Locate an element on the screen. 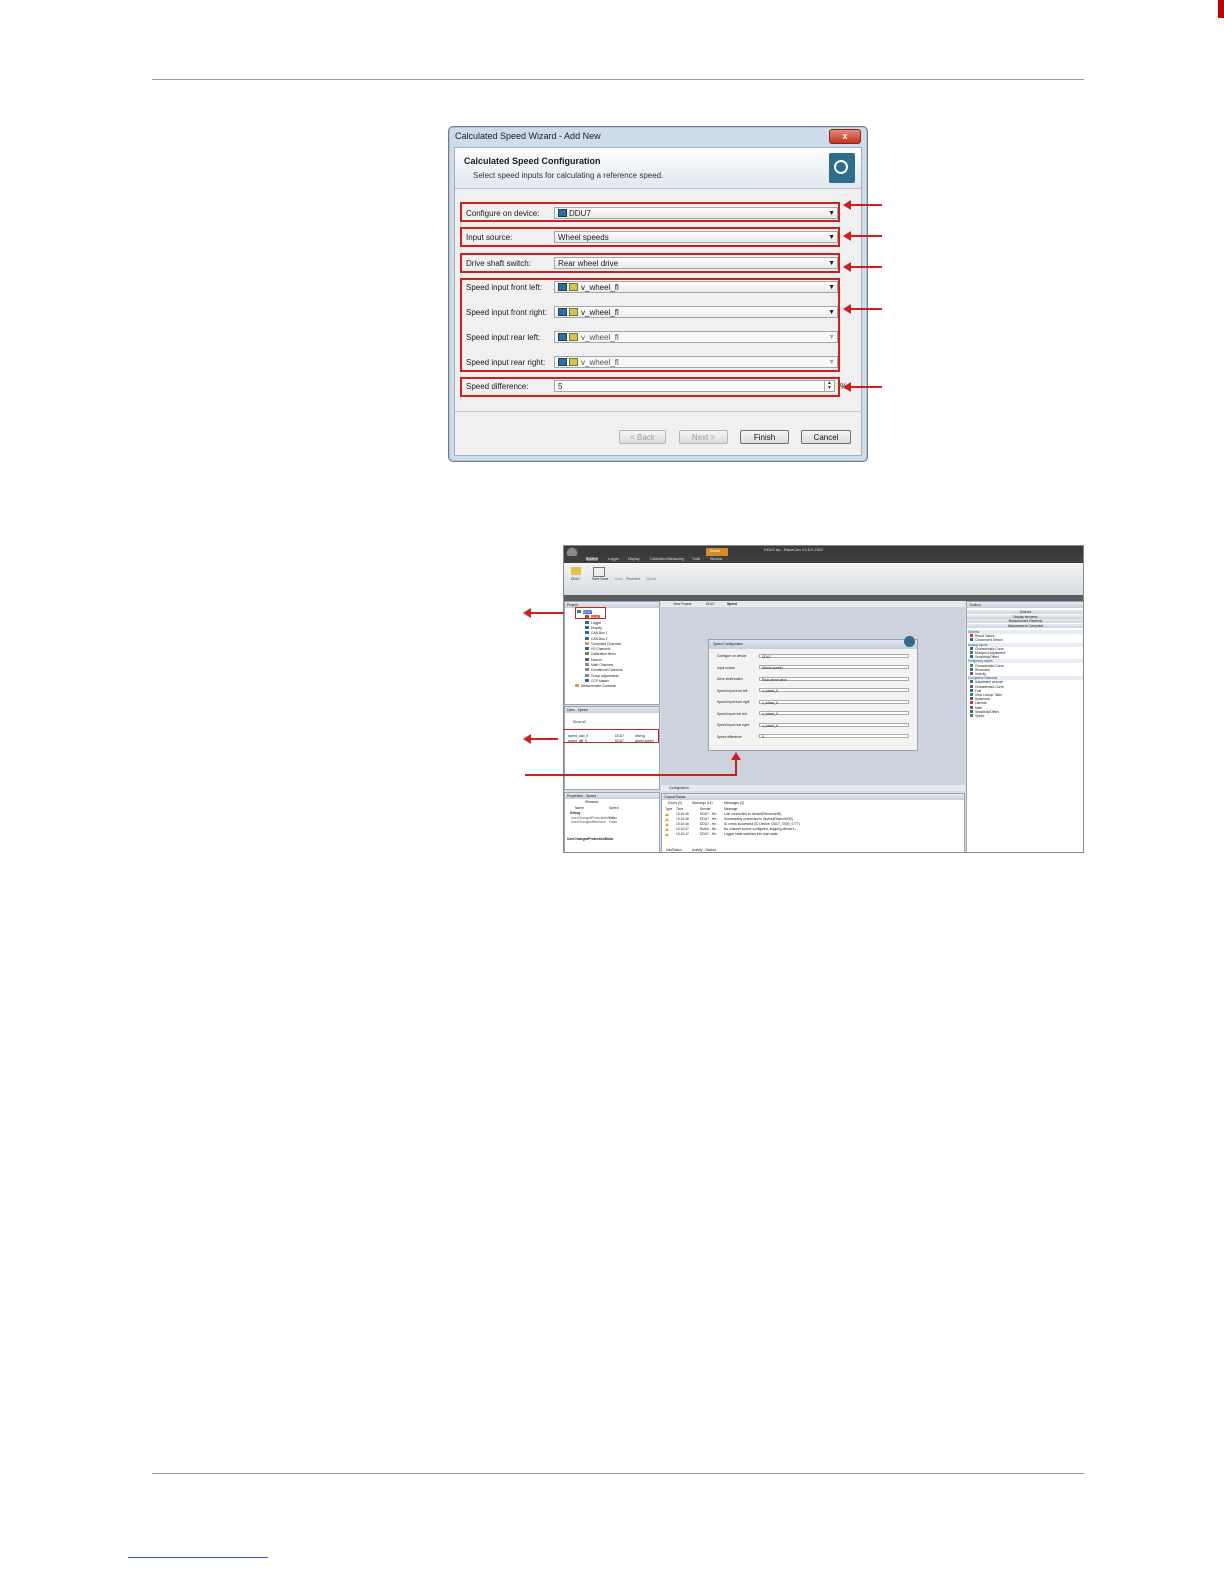 This screenshot has height=1584, width=1224. col-message: Message is located at coordinates (731, 809).